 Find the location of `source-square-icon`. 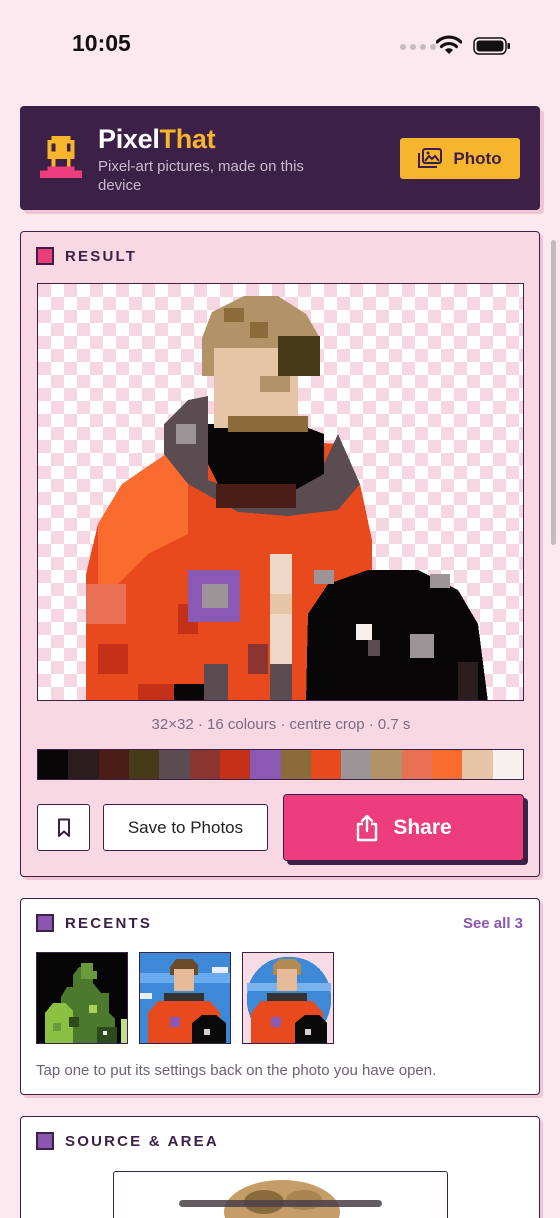

source-square-icon is located at coordinates (45, 1141).